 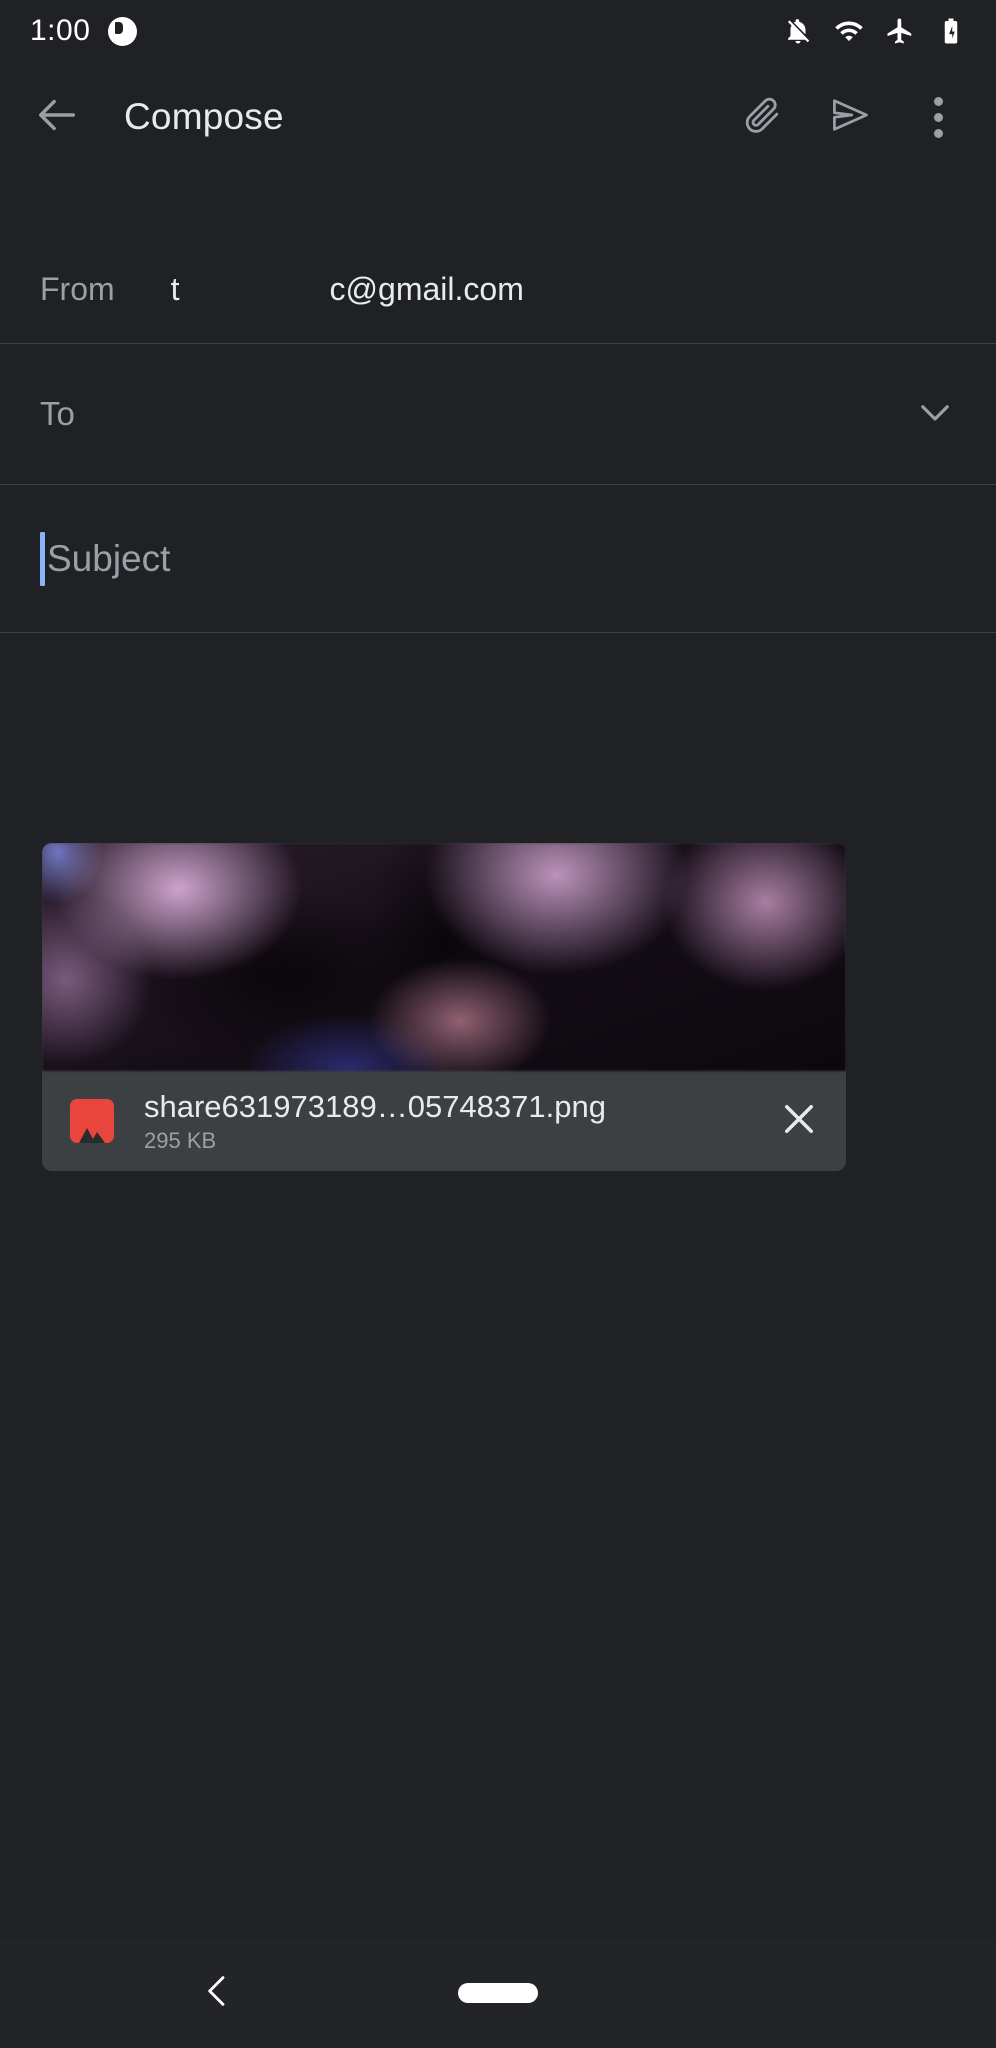 What do you see at coordinates (498, 31) in the screenshot?
I see `status-bar: 1:00` at bounding box center [498, 31].